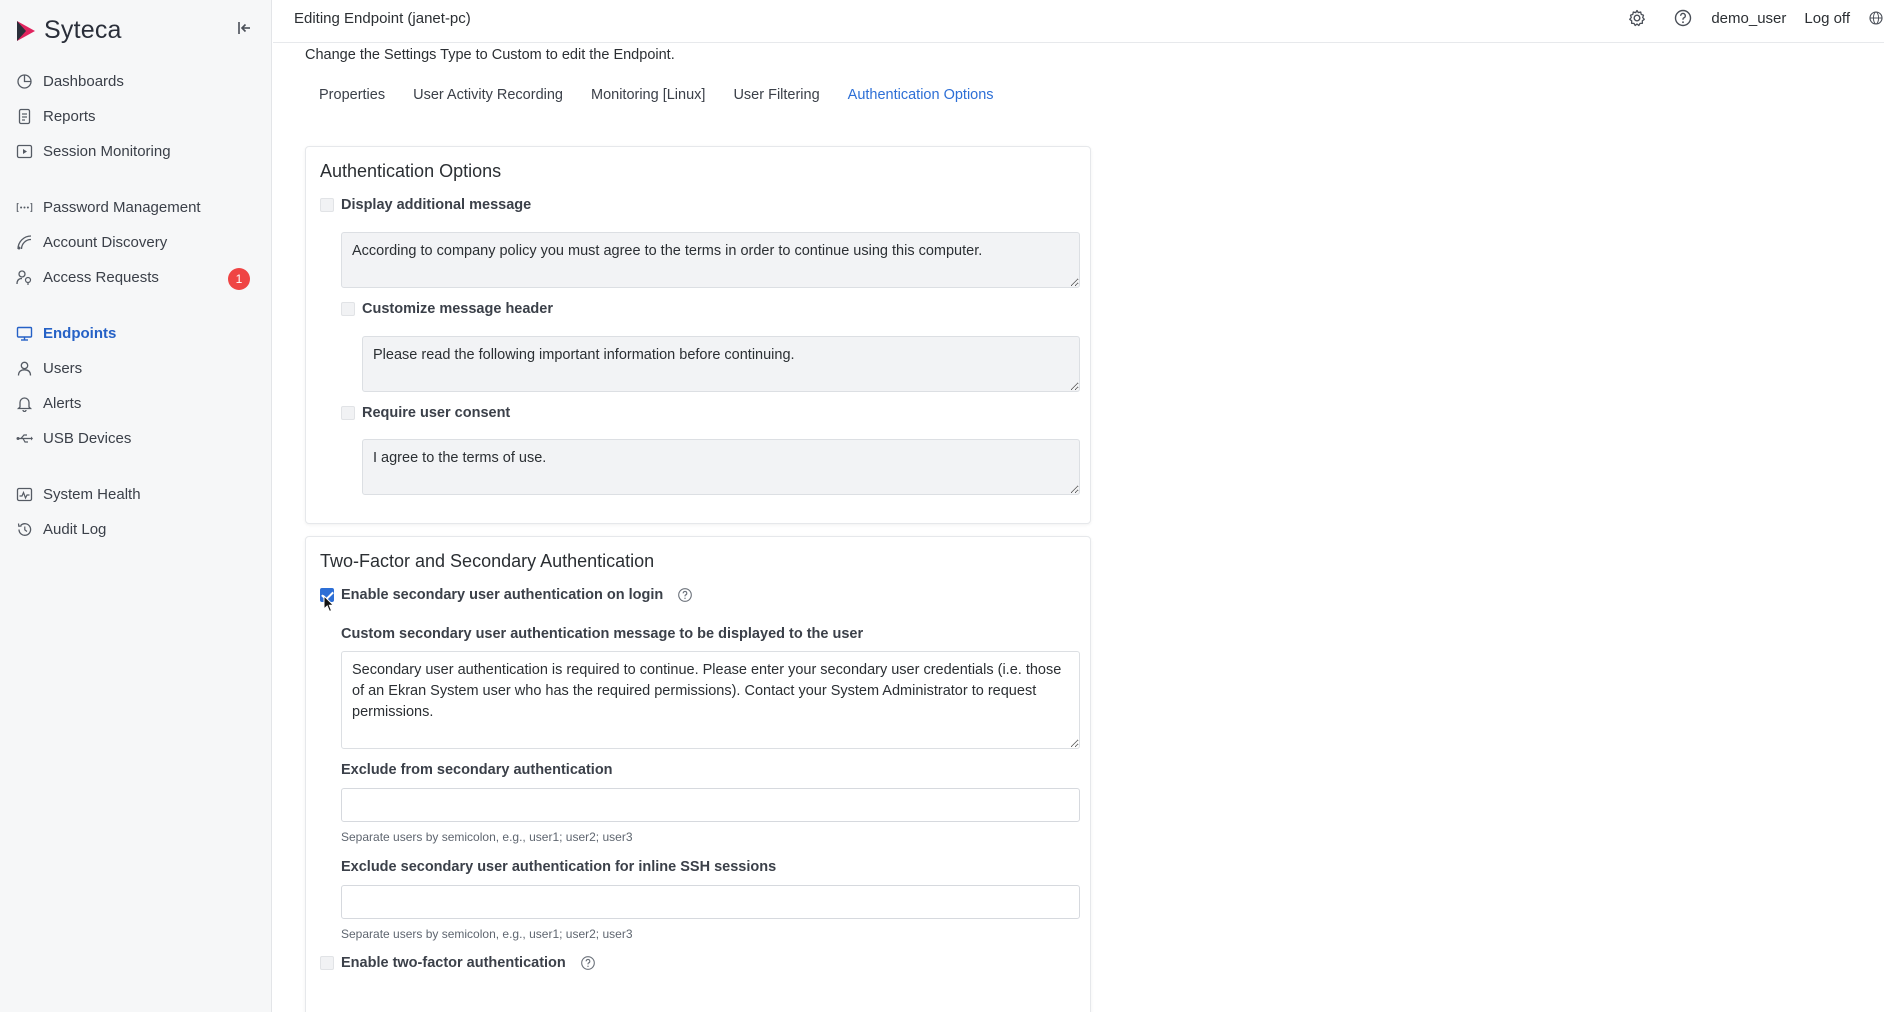 The image size is (1884, 1012). I want to click on syteca-logo-icon, so click(26, 30).